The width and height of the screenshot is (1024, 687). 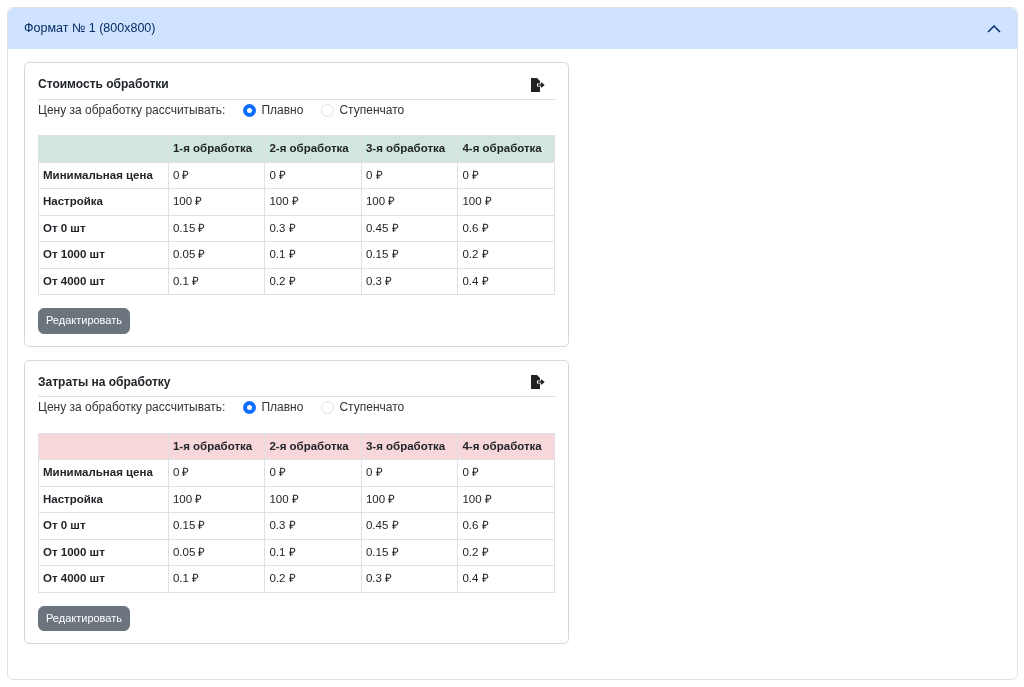 What do you see at coordinates (103, 85) in the screenshot?
I see `panel-title: Стоимость обработки` at bounding box center [103, 85].